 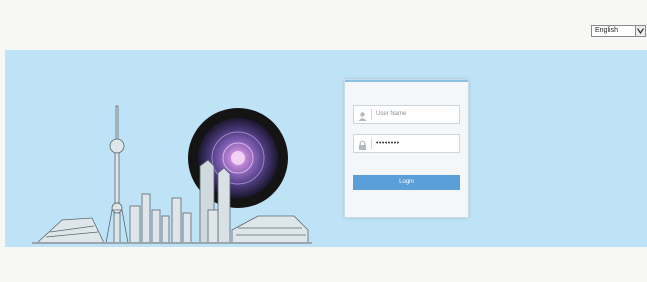 I want to click on login-button: Login, so click(x=406, y=182).